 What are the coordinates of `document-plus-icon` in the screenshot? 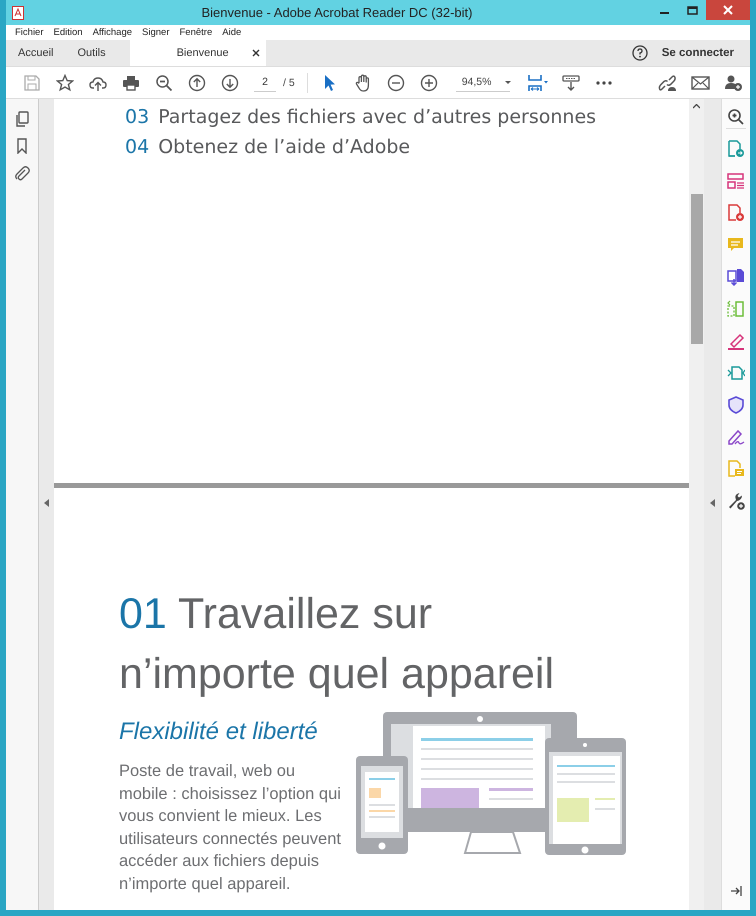 It's located at (736, 213).